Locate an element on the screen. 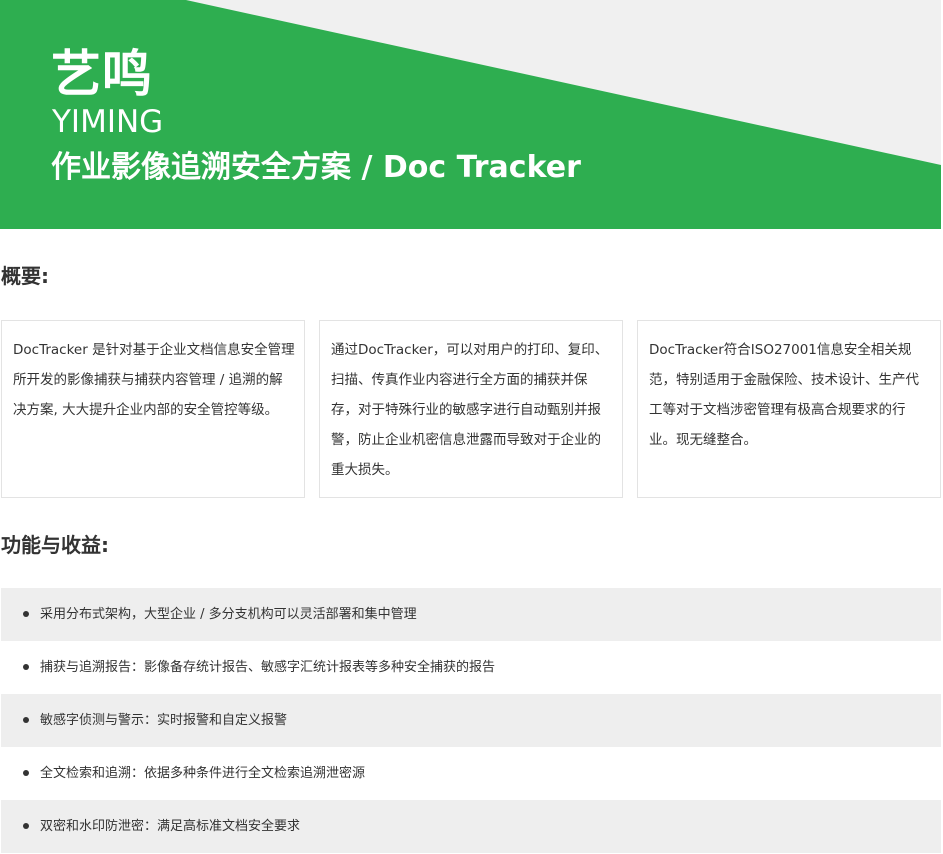  brand-name-english: YIMING is located at coordinates (108, 122).